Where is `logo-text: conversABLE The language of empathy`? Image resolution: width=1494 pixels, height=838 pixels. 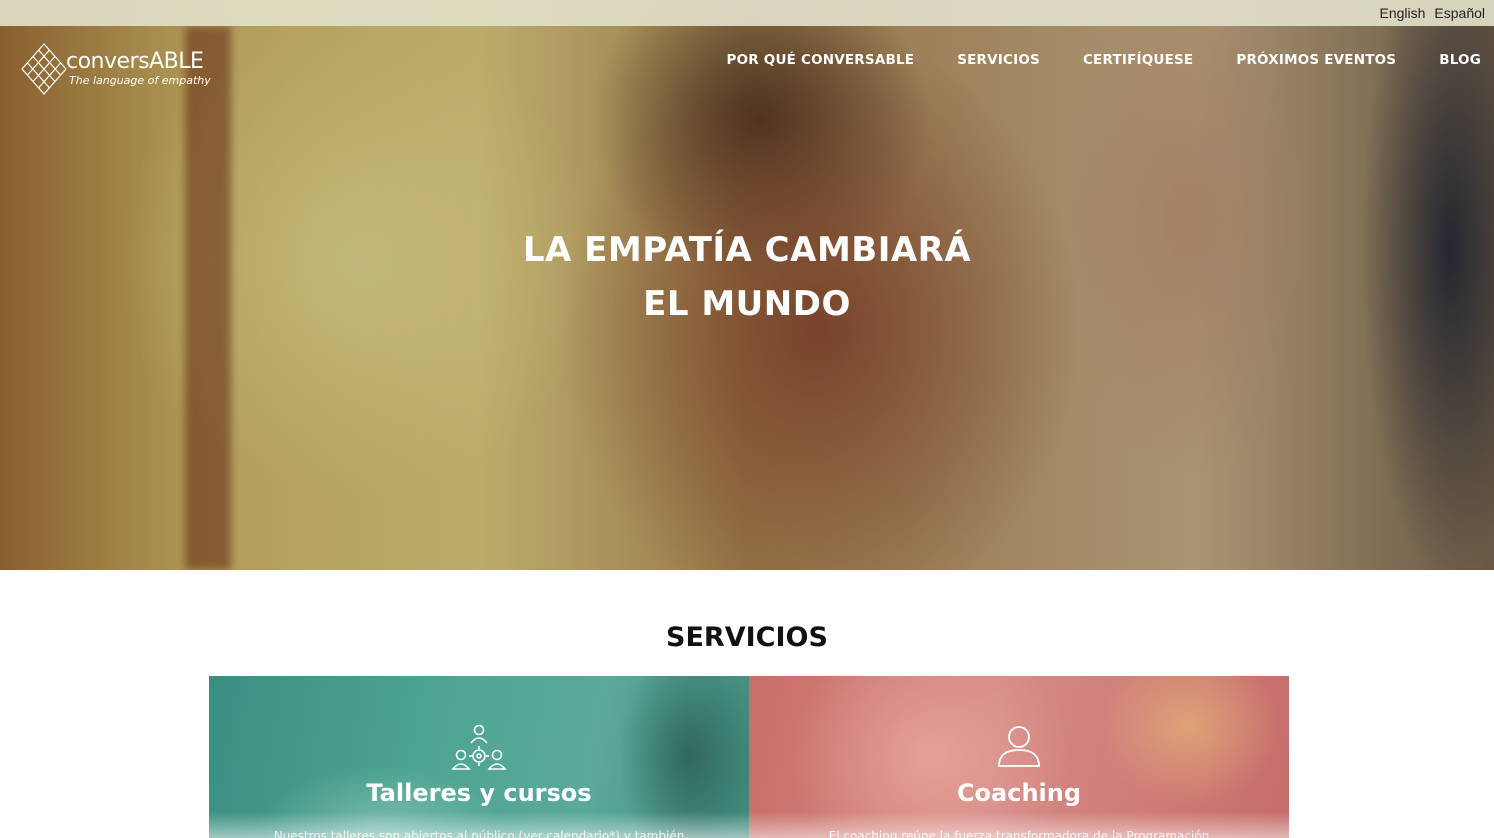
logo-text: conversABLE The language of empathy is located at coordinates (138, 69).